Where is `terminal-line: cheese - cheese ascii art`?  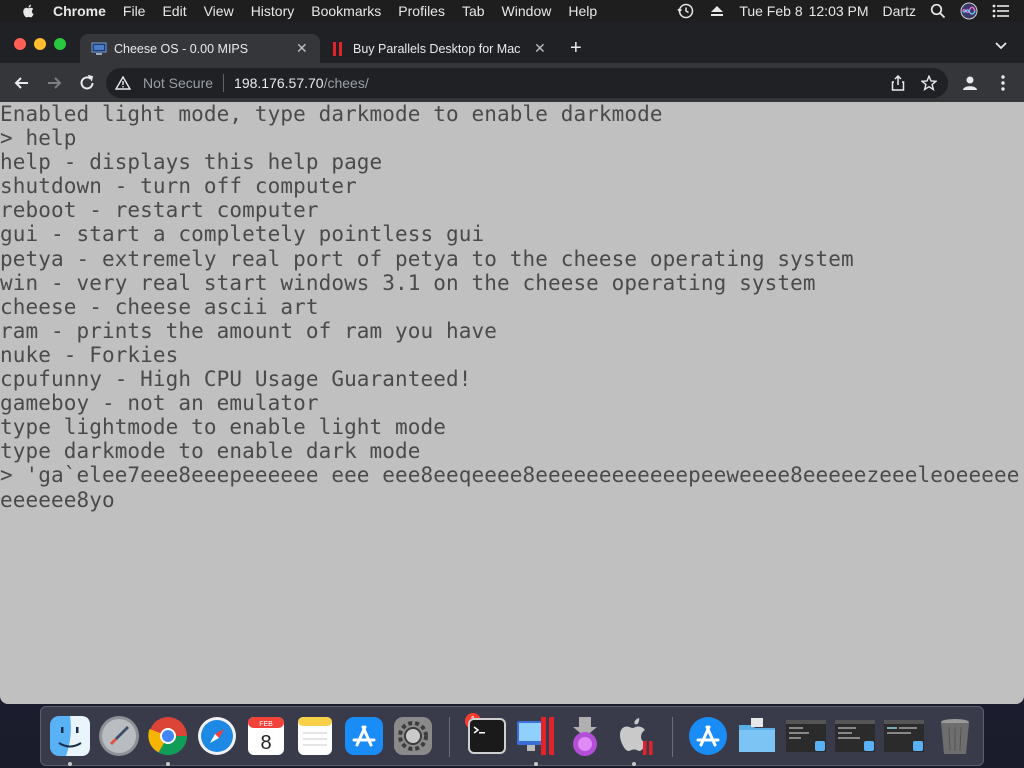 terminal-line: cheese - cheese ascii art is located at coordinates (159, 306).